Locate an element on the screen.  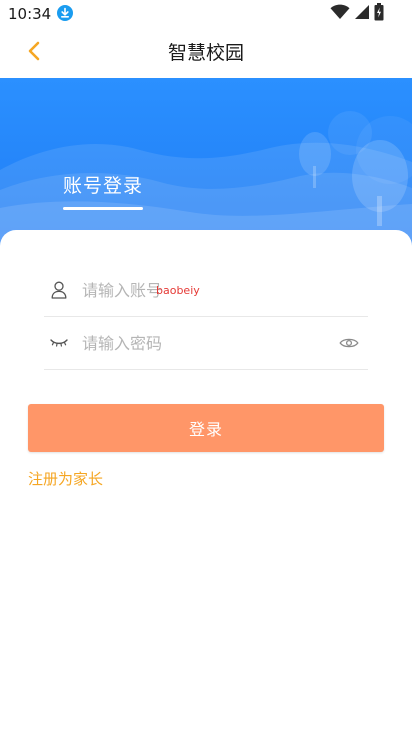
tab-account-login-label: 账号登录 is located at coordinates (103, 186).